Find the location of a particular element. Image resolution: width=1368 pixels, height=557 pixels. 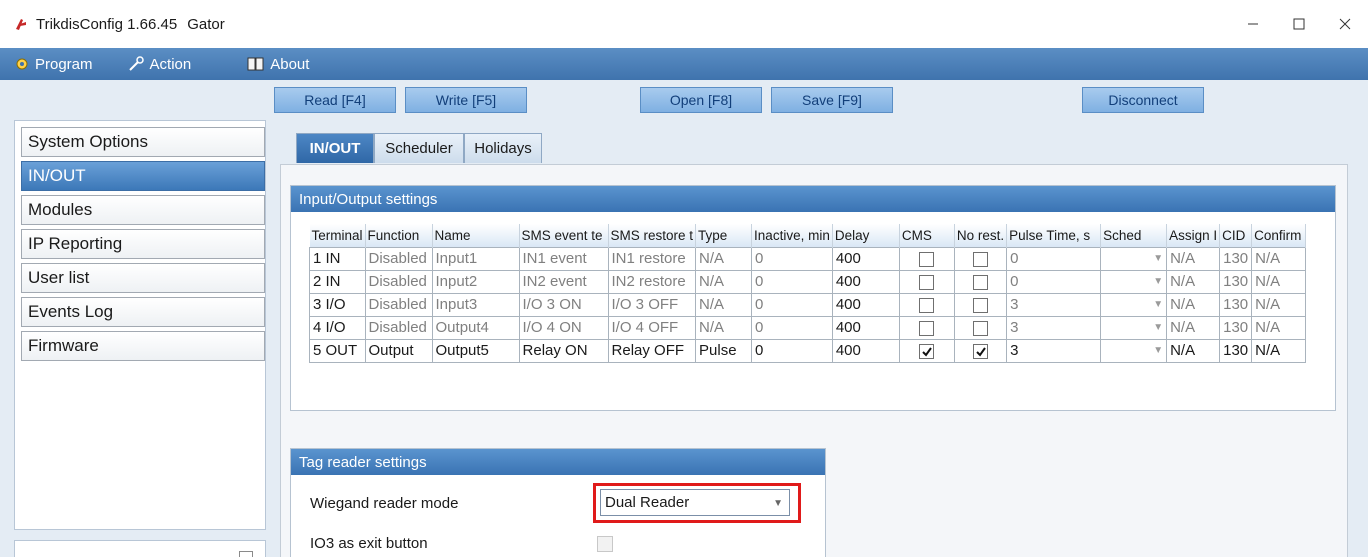

cell-name: Output4 is located at coordinates (475, 327).